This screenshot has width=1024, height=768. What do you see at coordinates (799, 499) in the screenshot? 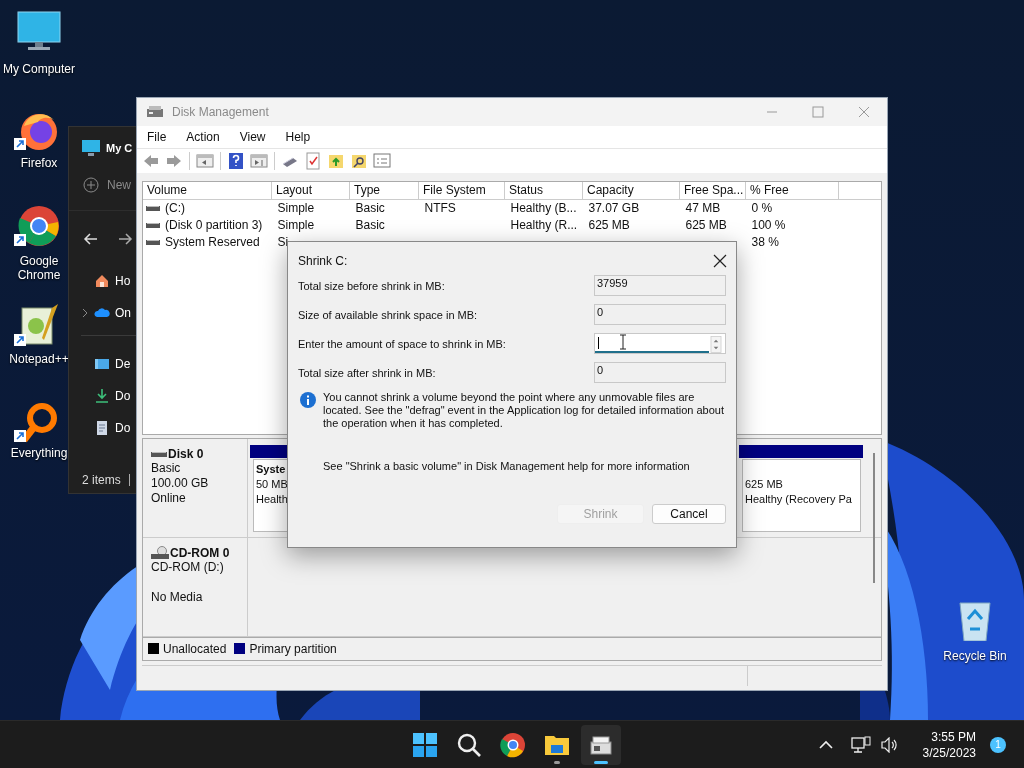
I see `partition-status: Healthy (Recovery Pa` at bounding box center [799, 499].